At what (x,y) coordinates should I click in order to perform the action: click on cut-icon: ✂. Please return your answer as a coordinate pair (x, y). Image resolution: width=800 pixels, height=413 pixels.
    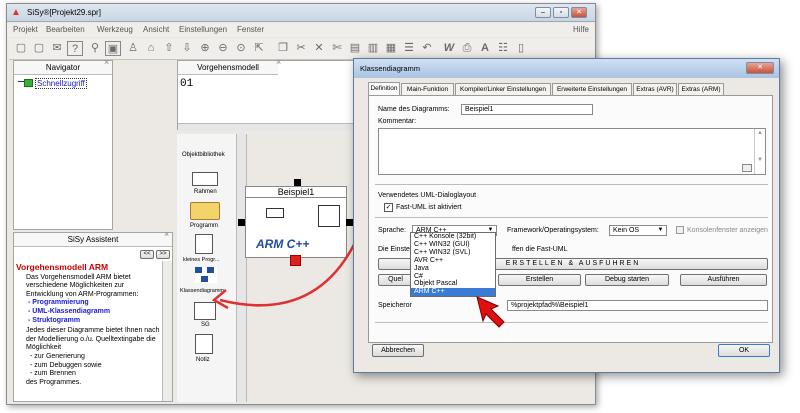
    Looking at the image, I should click on (301, 48).